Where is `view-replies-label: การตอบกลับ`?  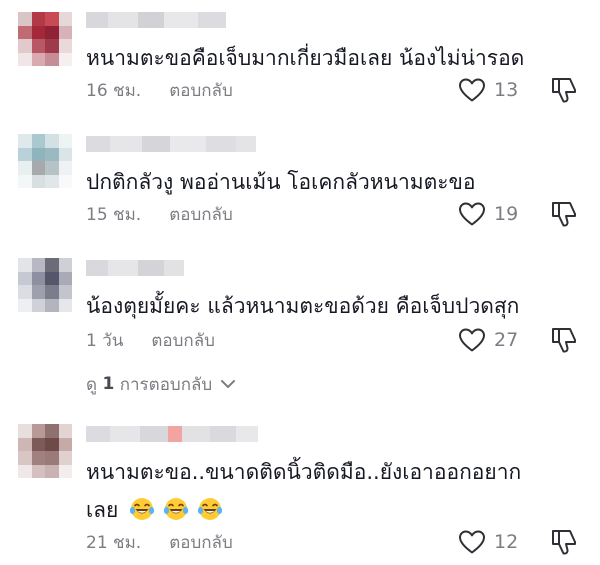
view-replies-label: การตอบกลับ is located at coordinates (163, 384).